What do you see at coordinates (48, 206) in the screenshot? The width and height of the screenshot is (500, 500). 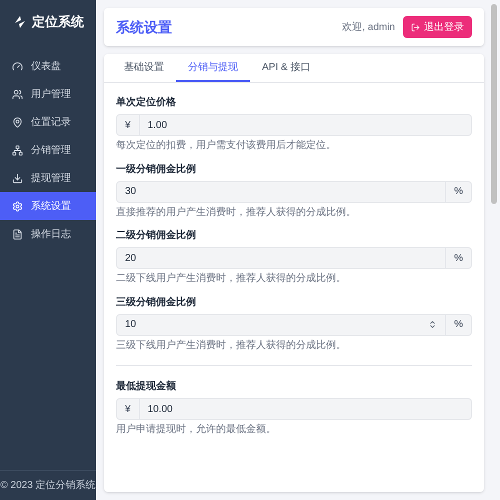 I see `sidebar-item: 系统设置` at bounding box center [48, 206].